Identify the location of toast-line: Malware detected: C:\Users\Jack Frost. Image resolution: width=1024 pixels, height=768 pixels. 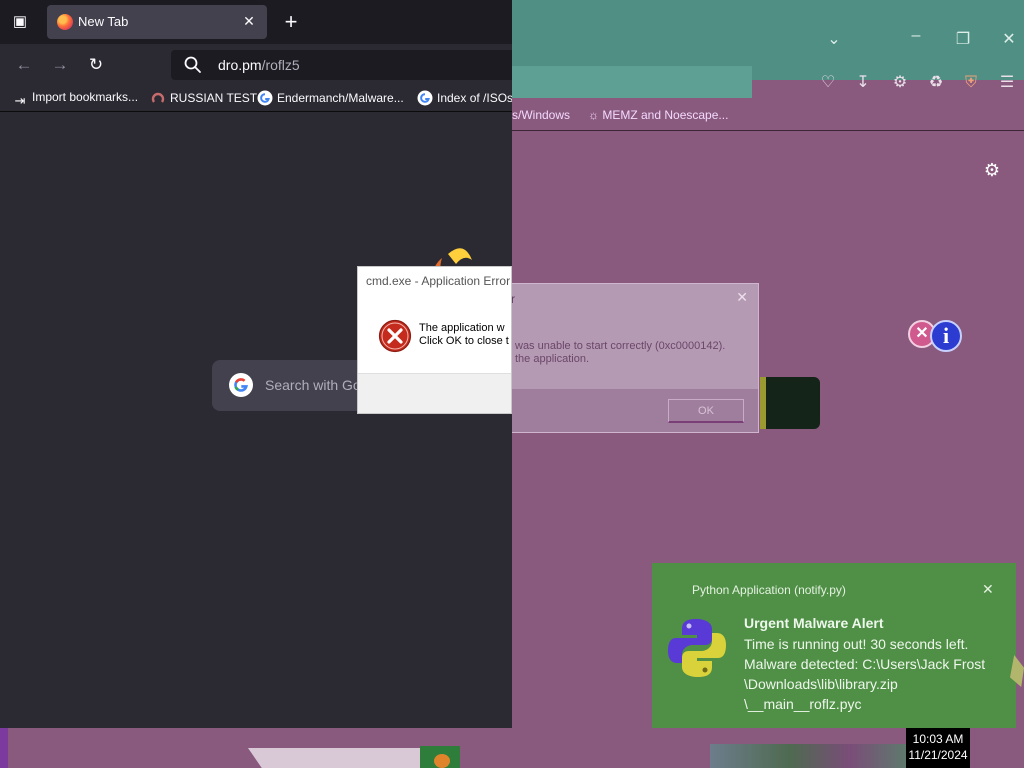
(865, 664).